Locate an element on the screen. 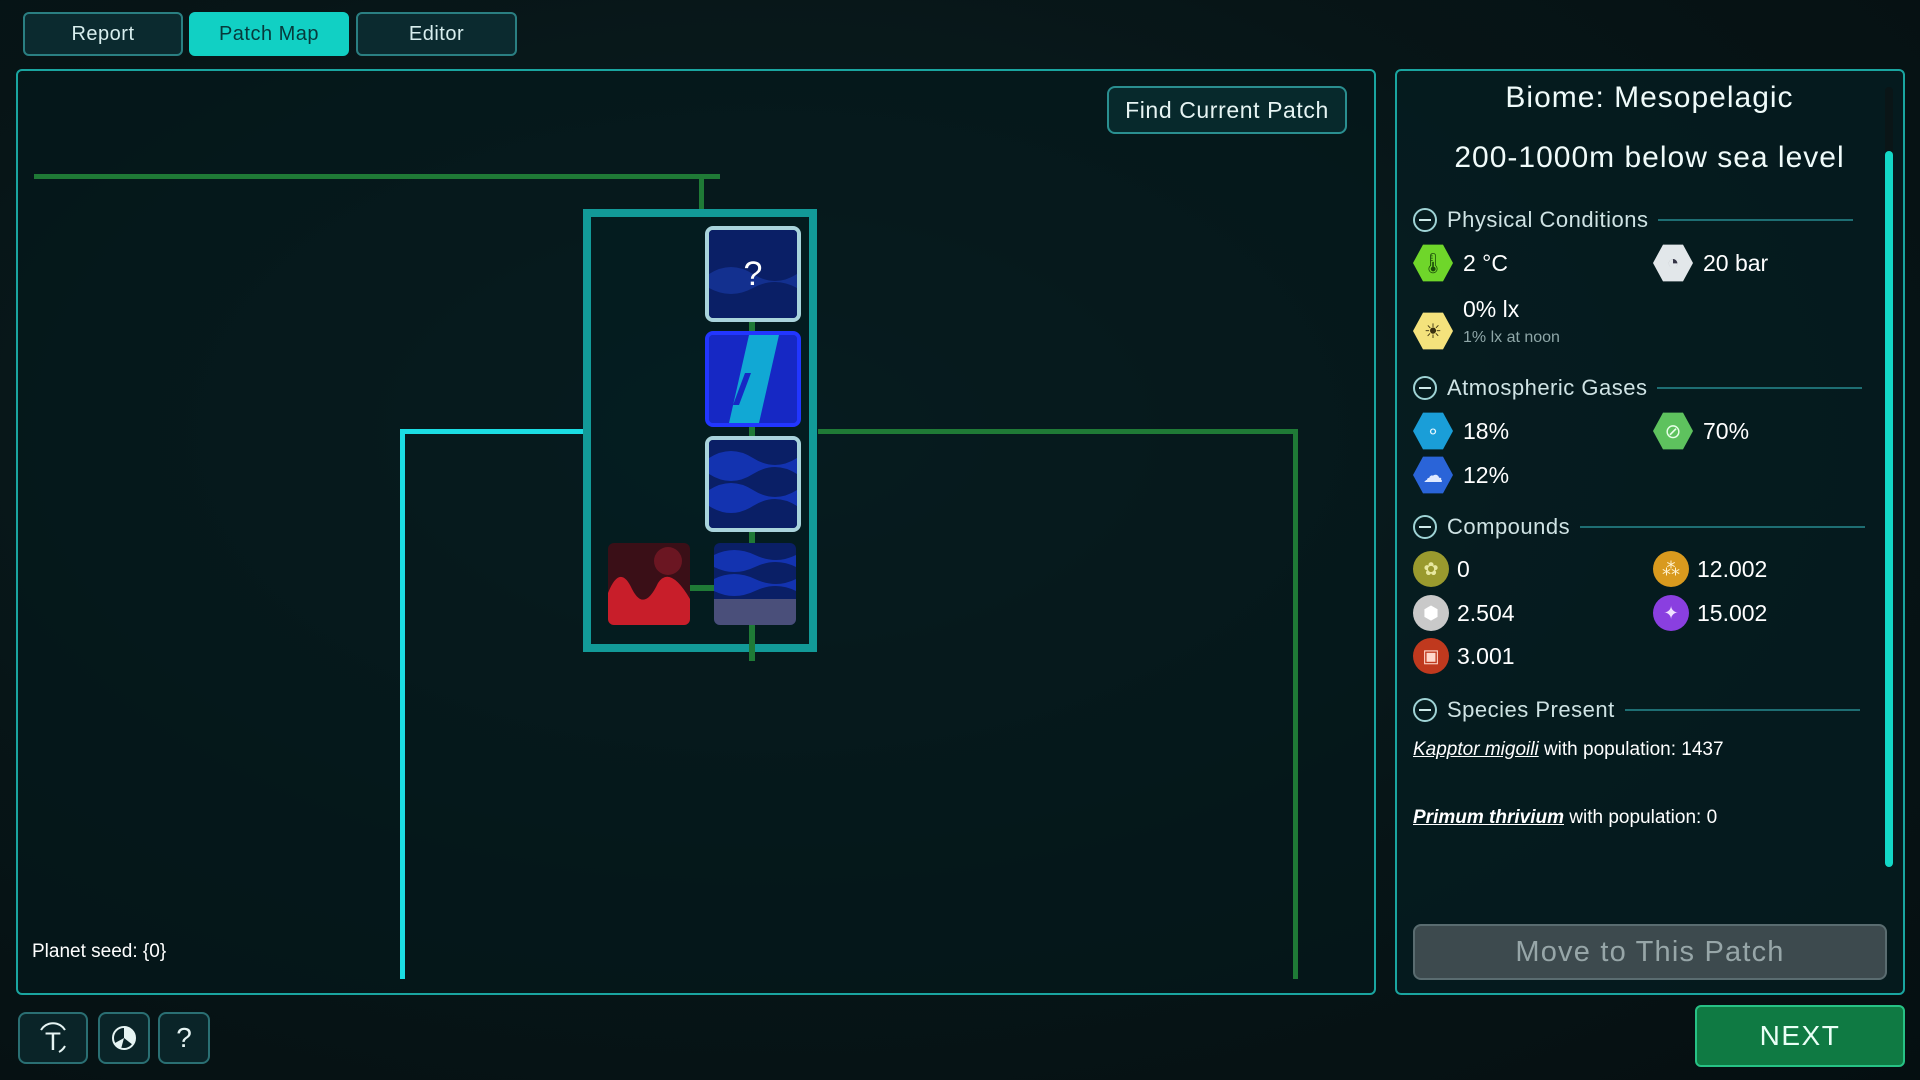  planet-seed: Planet seed: {0} is located at coordinates (99, 951).